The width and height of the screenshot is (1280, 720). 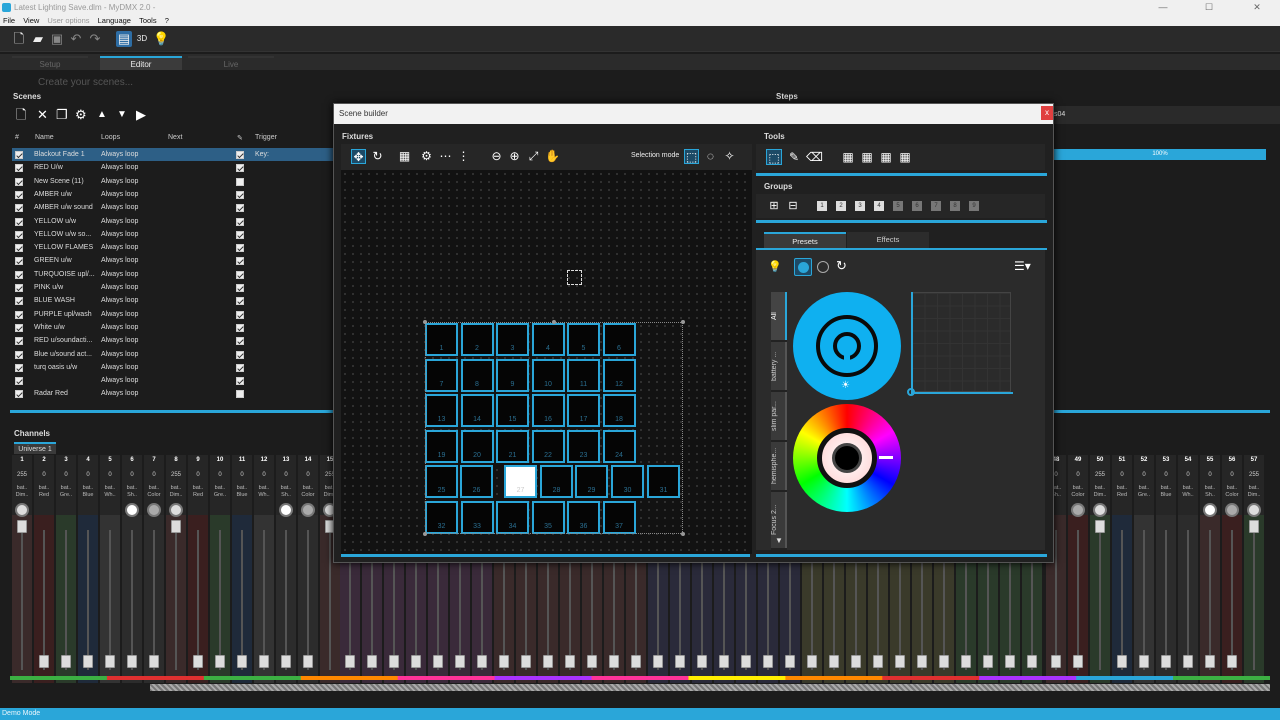 I want to click on scene-row: RED U/w Always loop, so click(x=173, y=167).